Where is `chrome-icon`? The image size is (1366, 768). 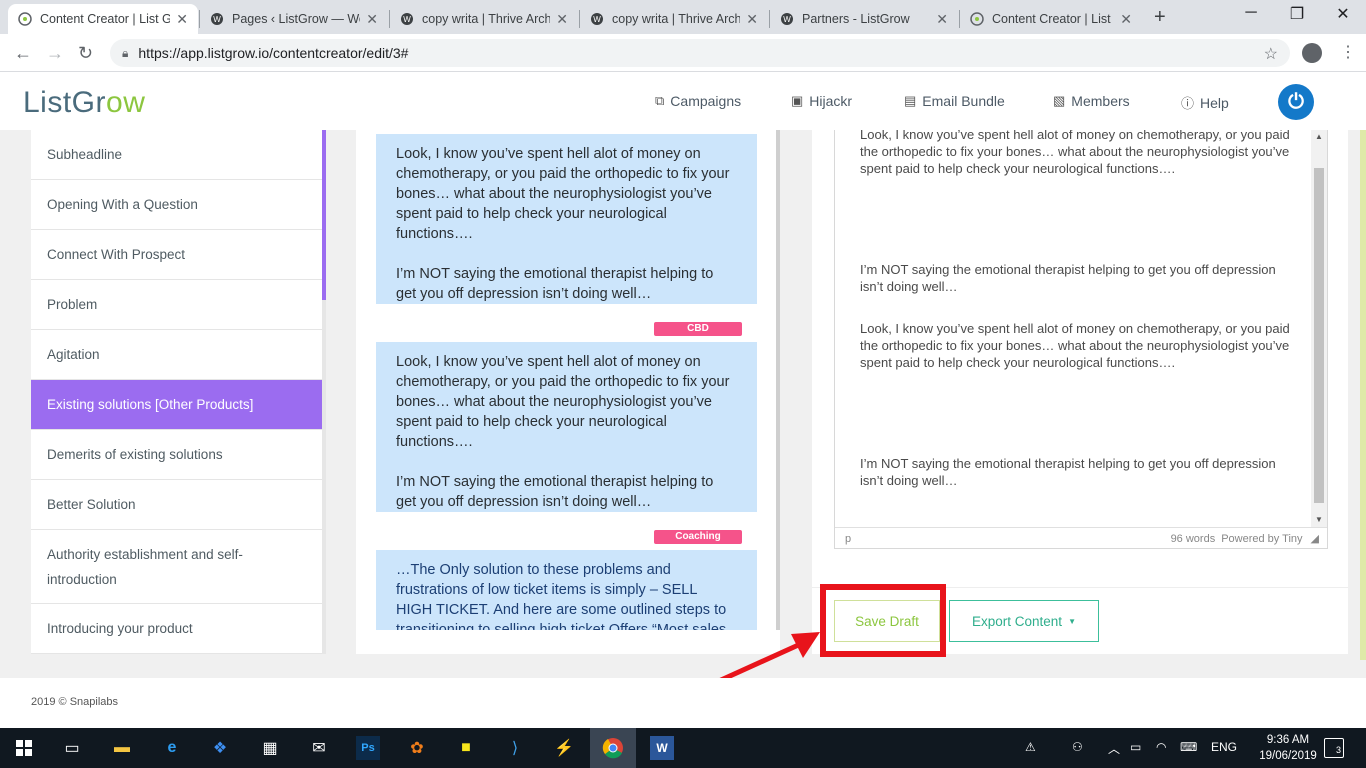 chrome-icon is located at coordinates (613, 748).